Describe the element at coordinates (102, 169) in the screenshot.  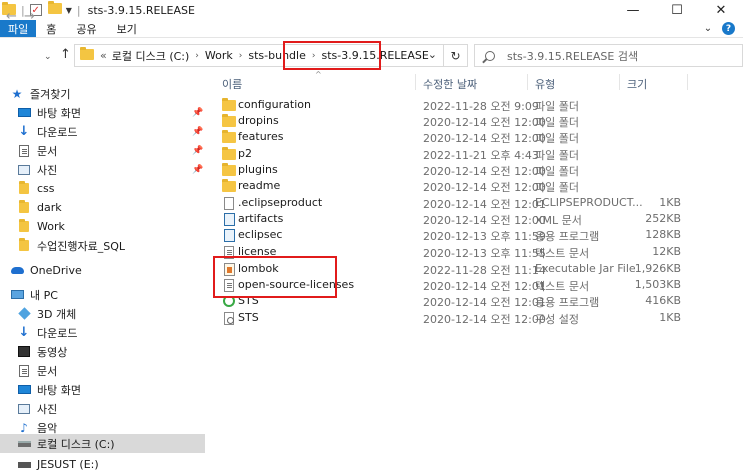
I see `sidebar-item-pictures: 사진 📌` at that location.